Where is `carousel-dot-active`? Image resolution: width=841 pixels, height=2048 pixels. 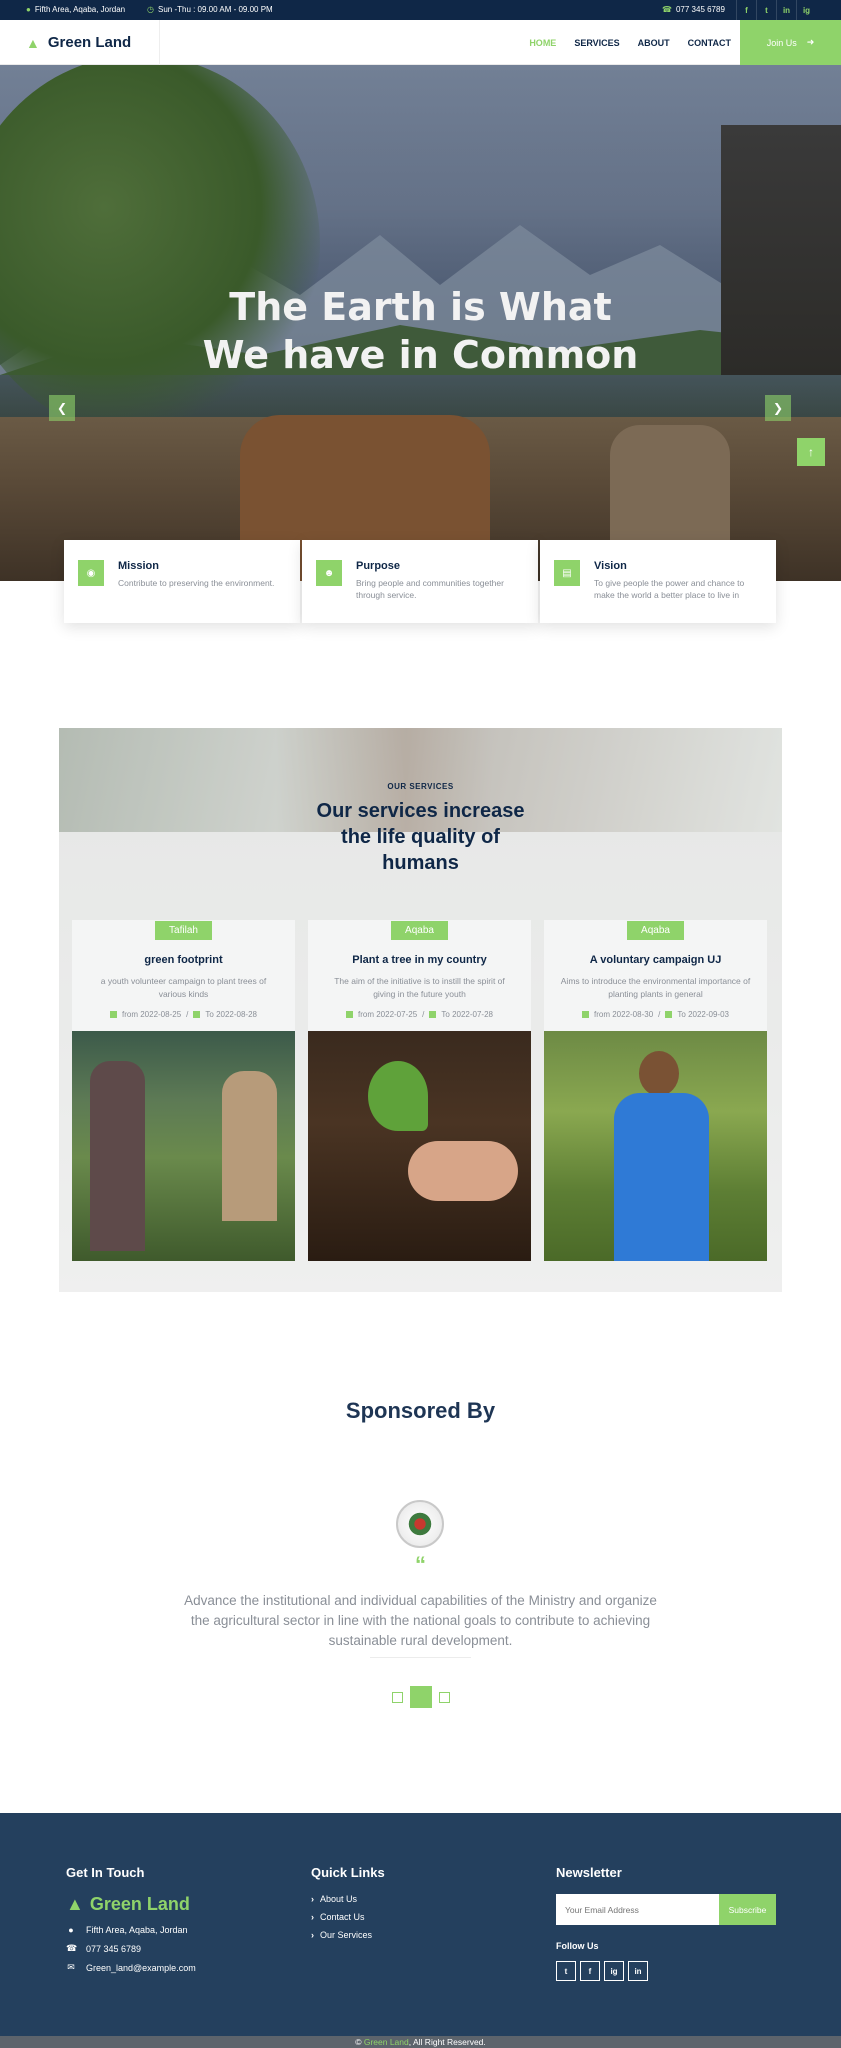 carousel-dot-active is located at coordinates (420, 1697).